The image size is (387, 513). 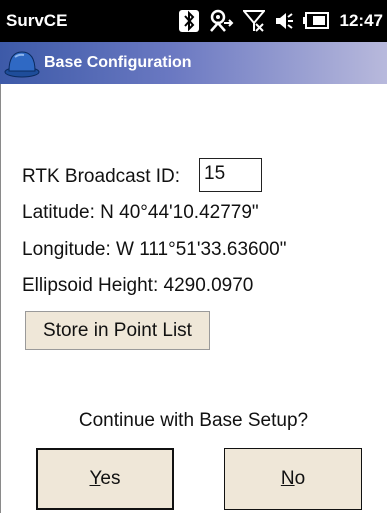 I want to click on status-bar: SurvCE 12:47, so click(x=193, y=21).